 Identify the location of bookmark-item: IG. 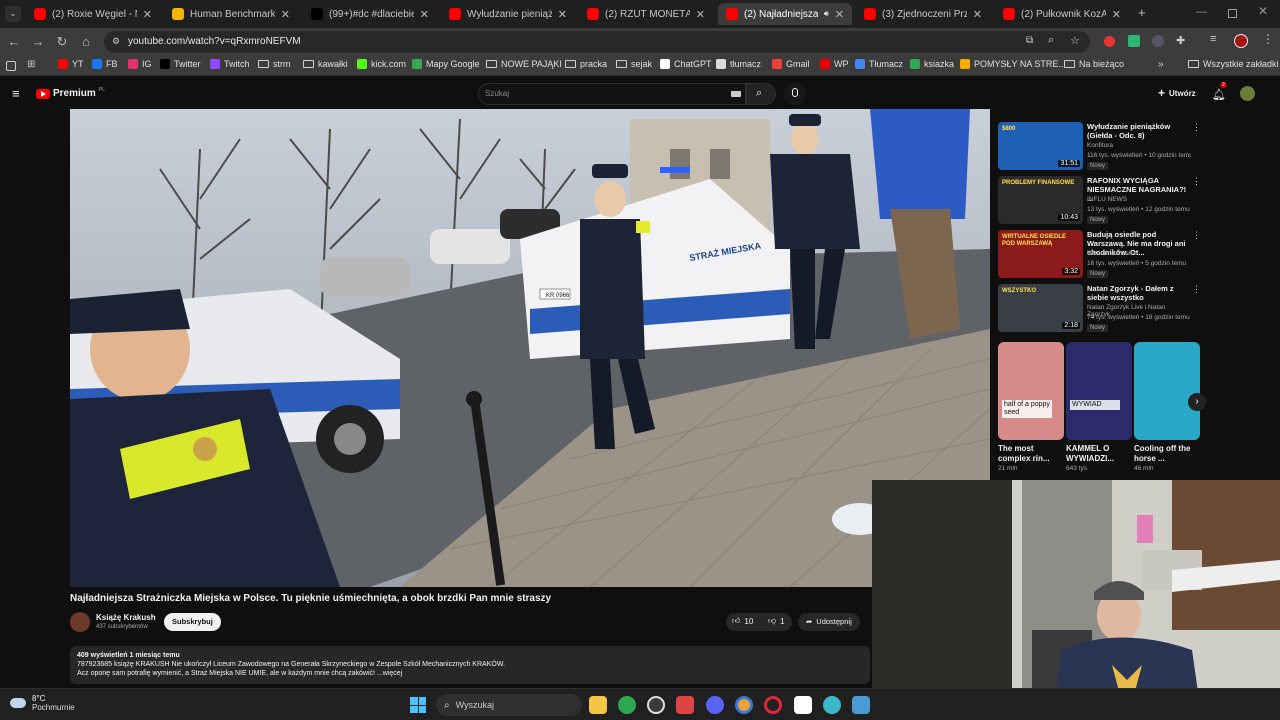
(140, 64).